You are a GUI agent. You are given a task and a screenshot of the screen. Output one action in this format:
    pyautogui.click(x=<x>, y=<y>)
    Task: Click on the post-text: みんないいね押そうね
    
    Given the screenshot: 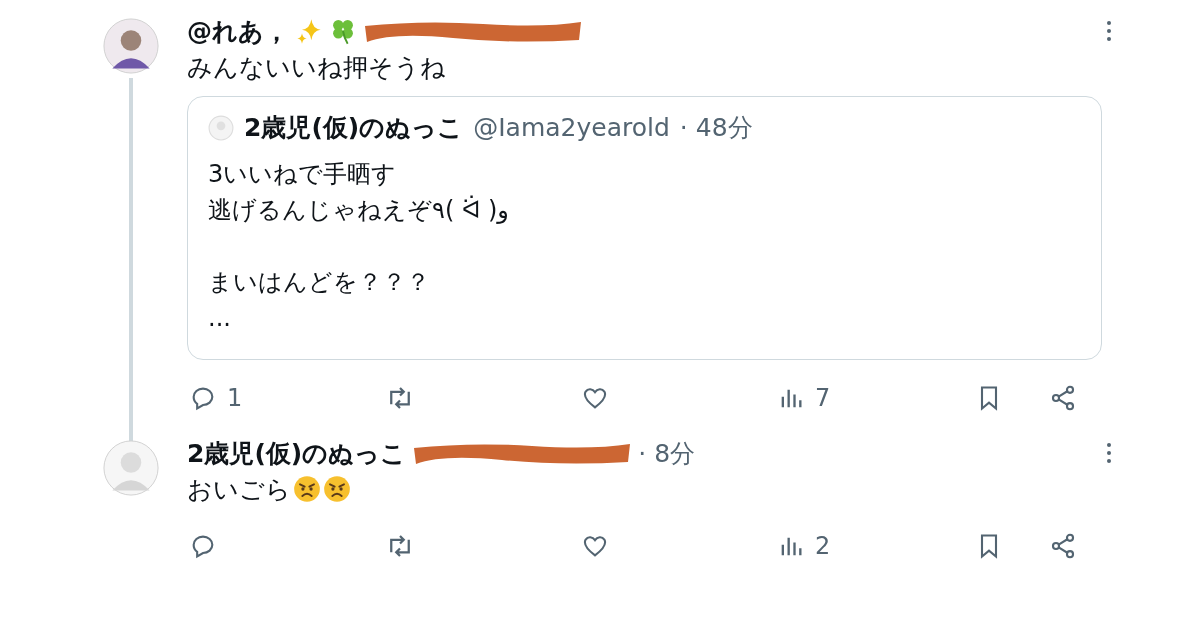 What is the action you would take?
    pyautogui.click(x=316, y=67)
    